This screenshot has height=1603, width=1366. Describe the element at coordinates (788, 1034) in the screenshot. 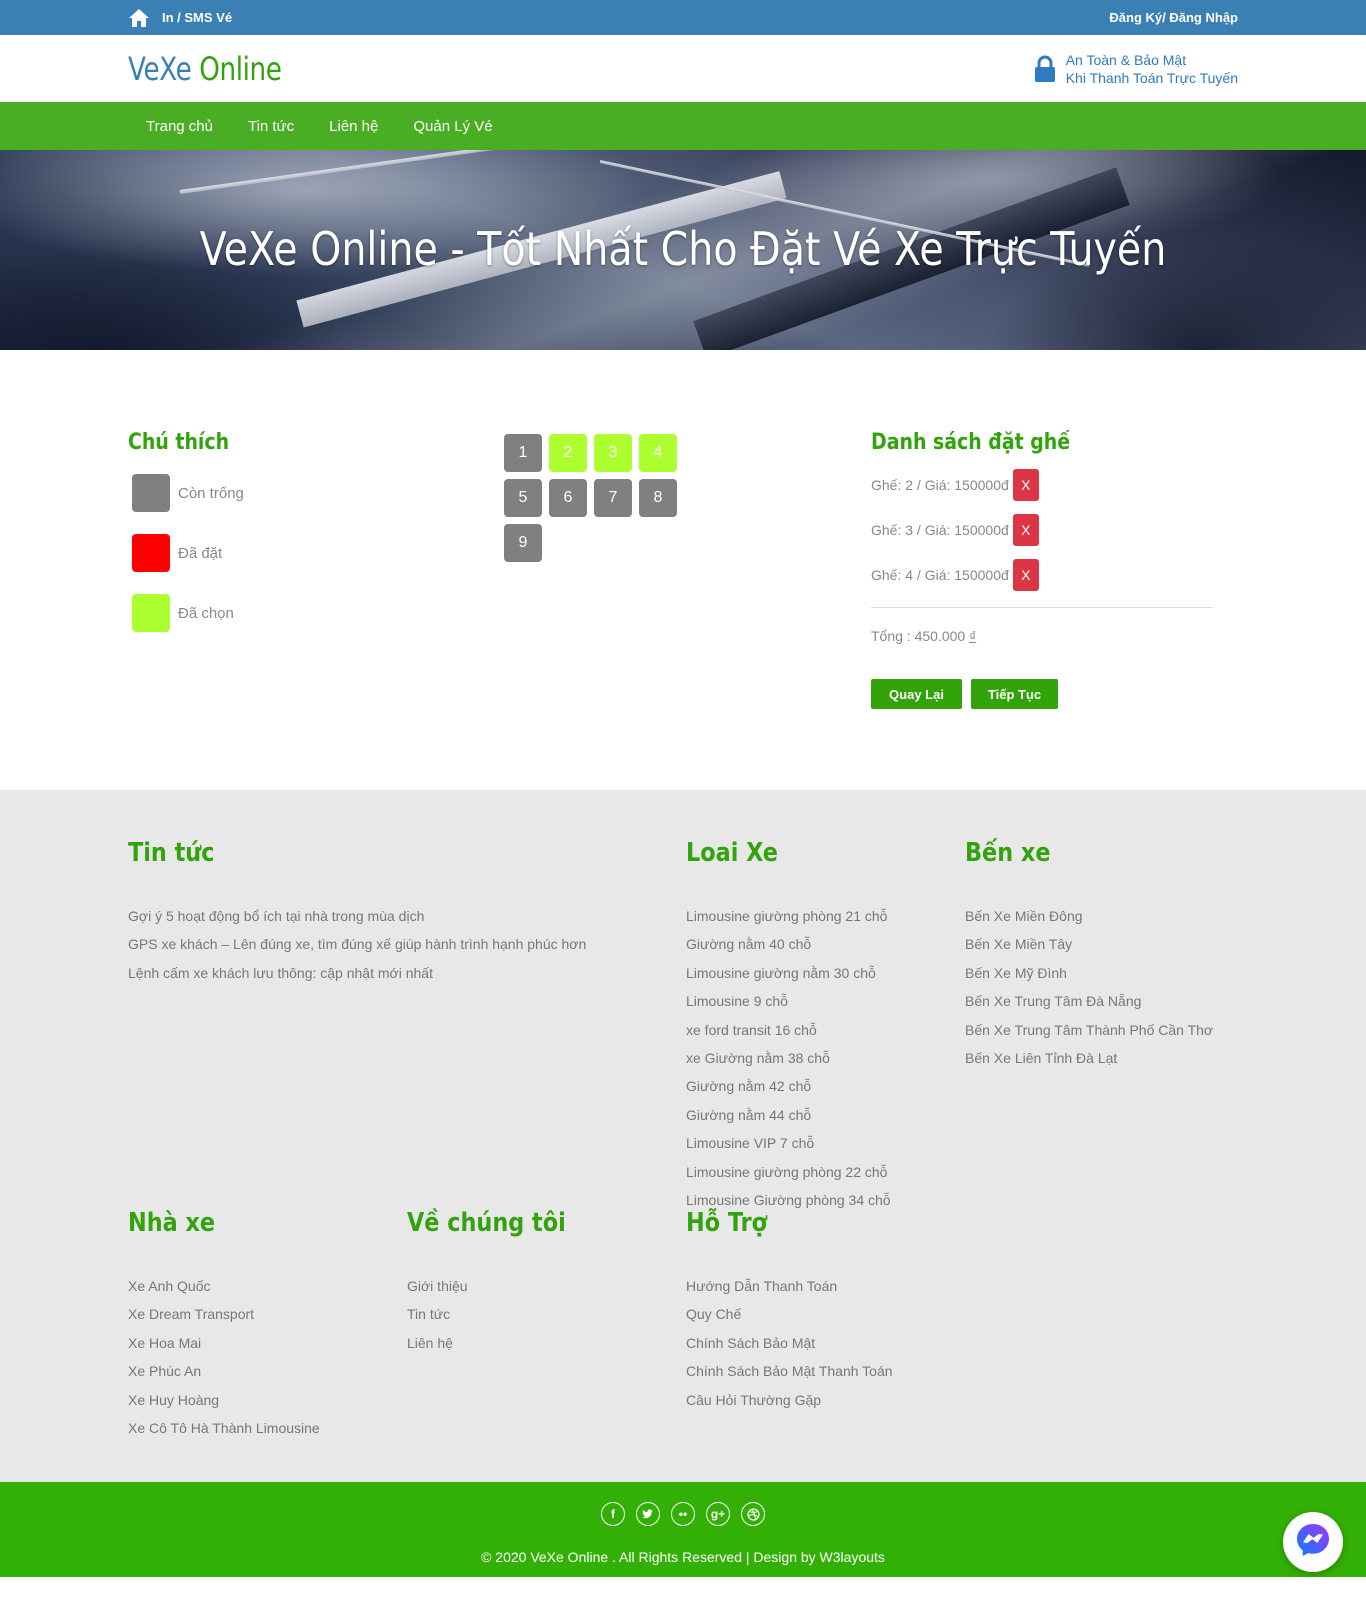

I see `footer-link: xe ford transit 16 chỗ` at that location.